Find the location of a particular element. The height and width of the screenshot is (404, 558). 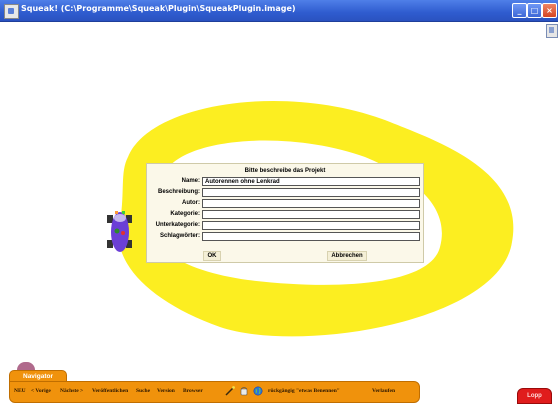

cancel-button: Abbrechen is located at coordinates (347, 256).